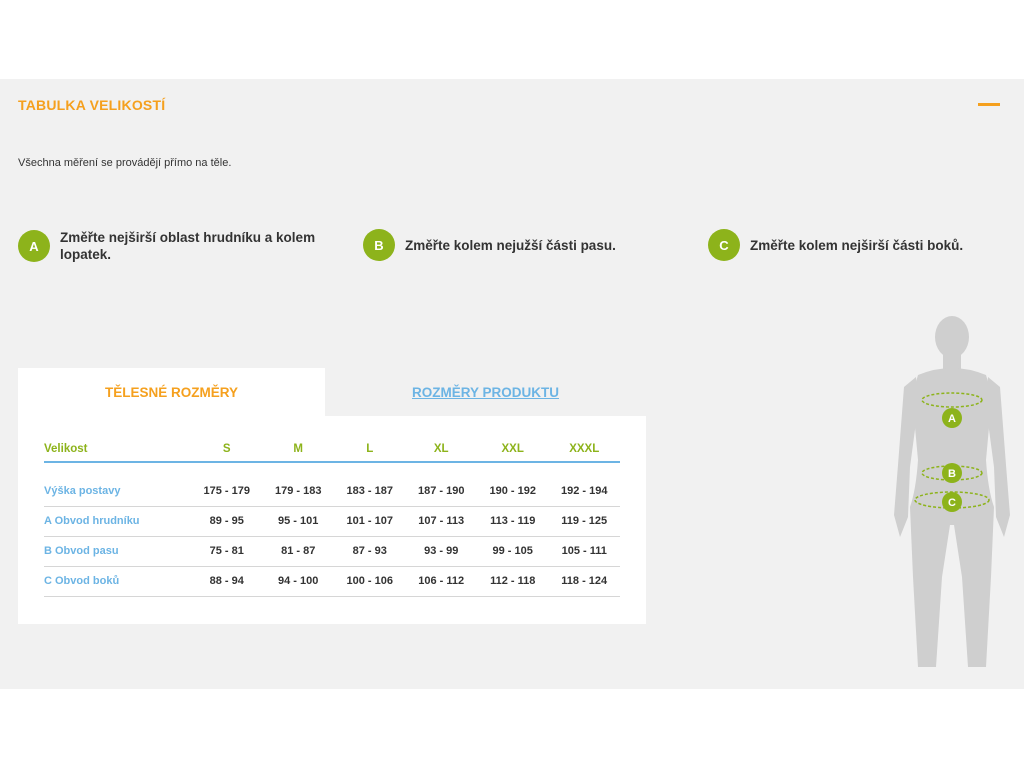 Image resolution: width=1024 pixels, height=768 pixels. Describe the element at coordinates (952, 491) in the screenshot. I see `body-silhouette-icon: A B C` at that location.